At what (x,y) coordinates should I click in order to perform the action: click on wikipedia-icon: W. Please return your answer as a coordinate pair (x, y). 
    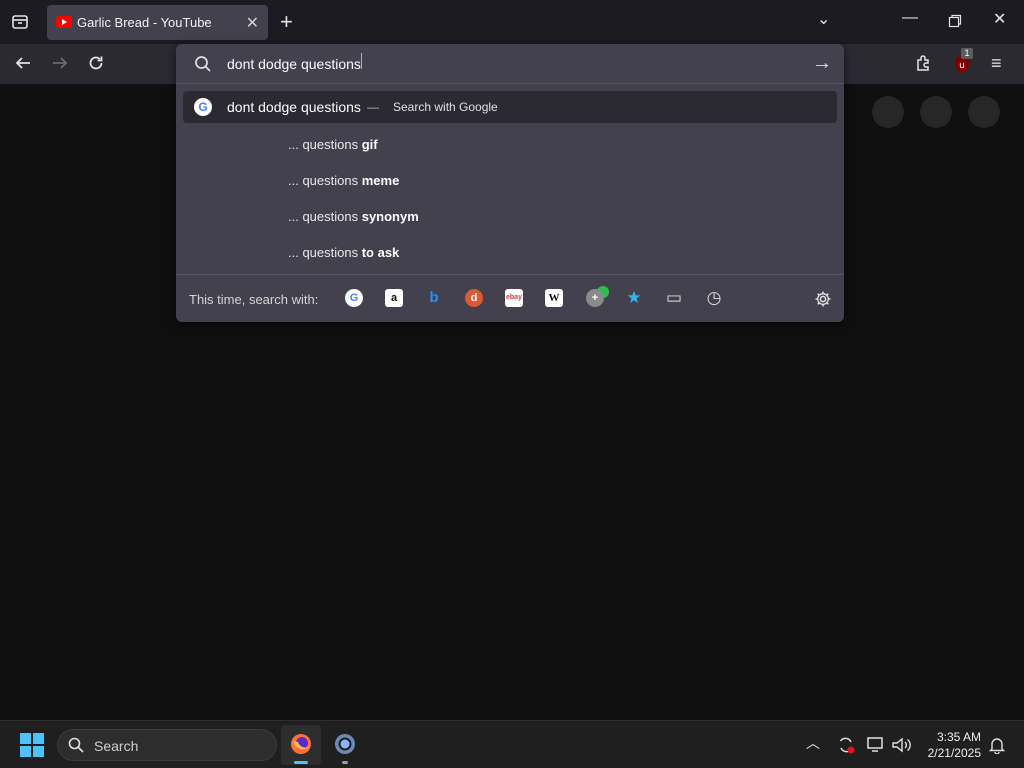
    Looking at the image, I should click on (554, 298).